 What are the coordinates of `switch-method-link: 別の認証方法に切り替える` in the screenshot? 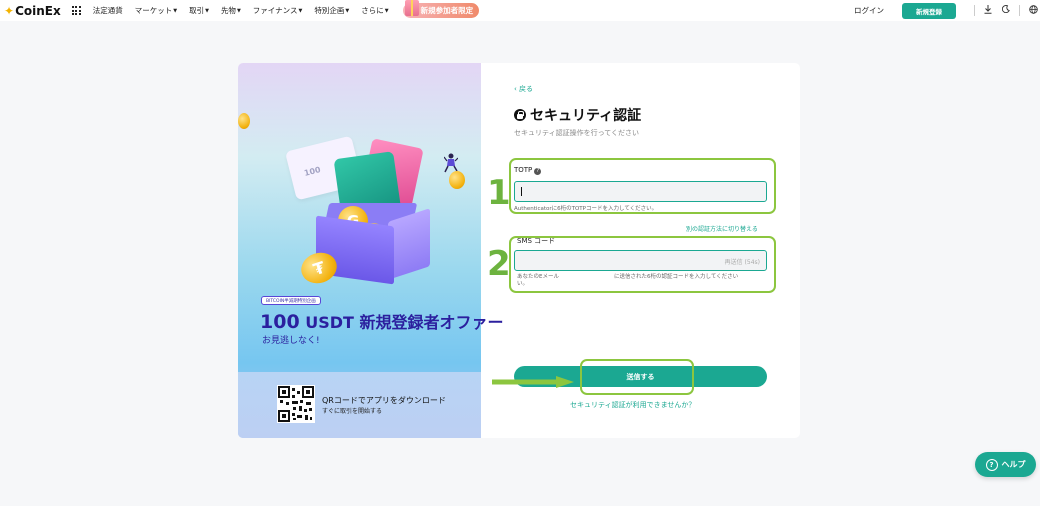 It's located at (722, 228).